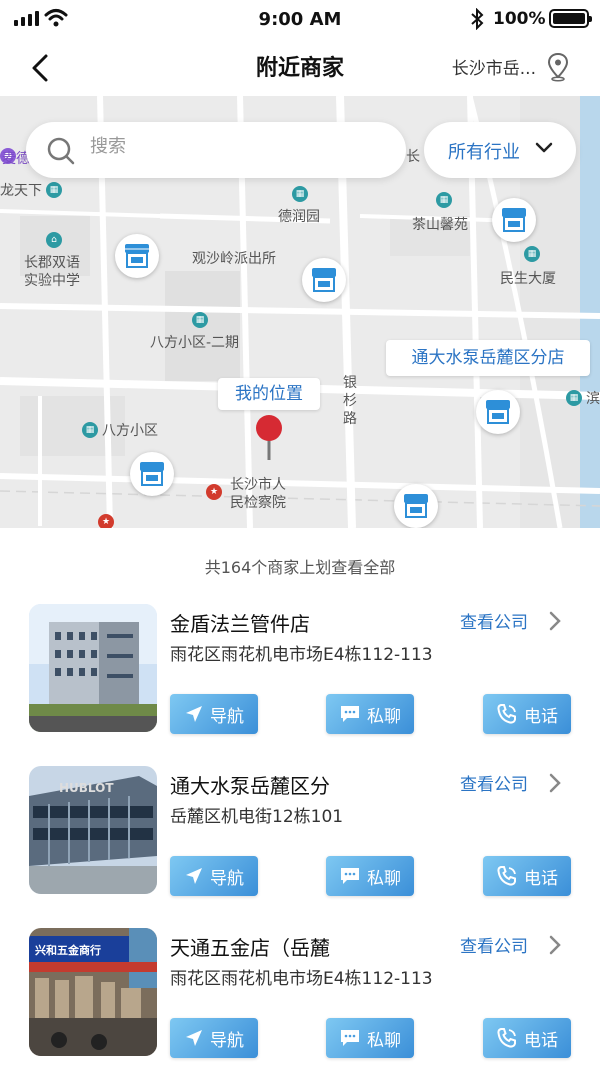  I want to click on poi-minsheng: 民生大厦, so click(528, 279).